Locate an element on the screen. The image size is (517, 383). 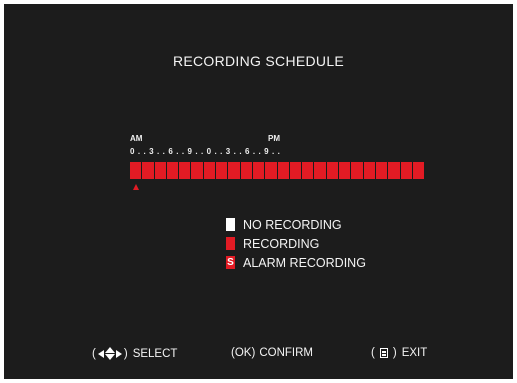
footer-confirm-hint: ( OK ) CONFIRM is located at coordinates (272, 353).